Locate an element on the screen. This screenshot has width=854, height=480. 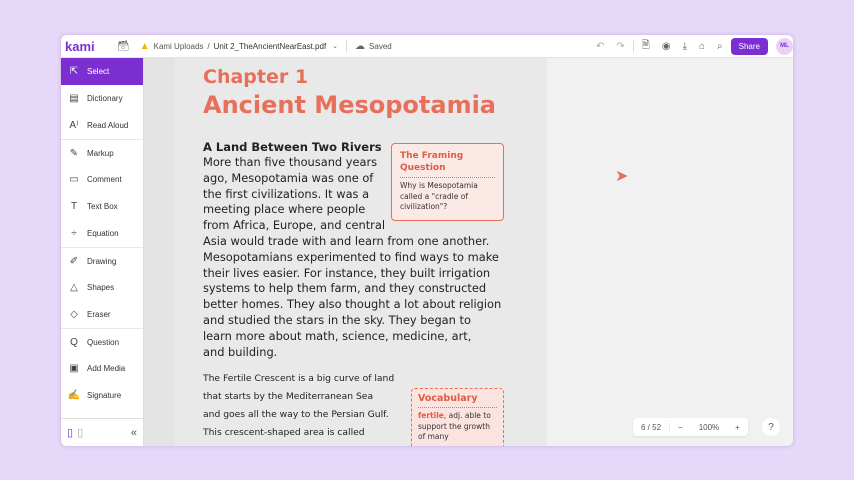
sidebar-item-label: Signature is located at coordinates (104, 395).